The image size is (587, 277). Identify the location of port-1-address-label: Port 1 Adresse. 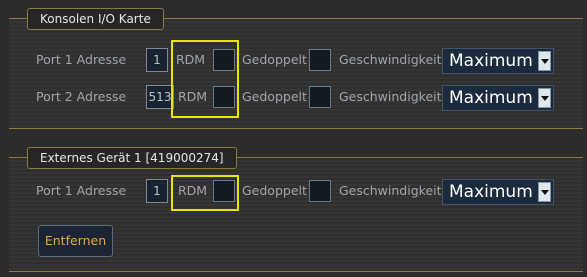
(81, 59).